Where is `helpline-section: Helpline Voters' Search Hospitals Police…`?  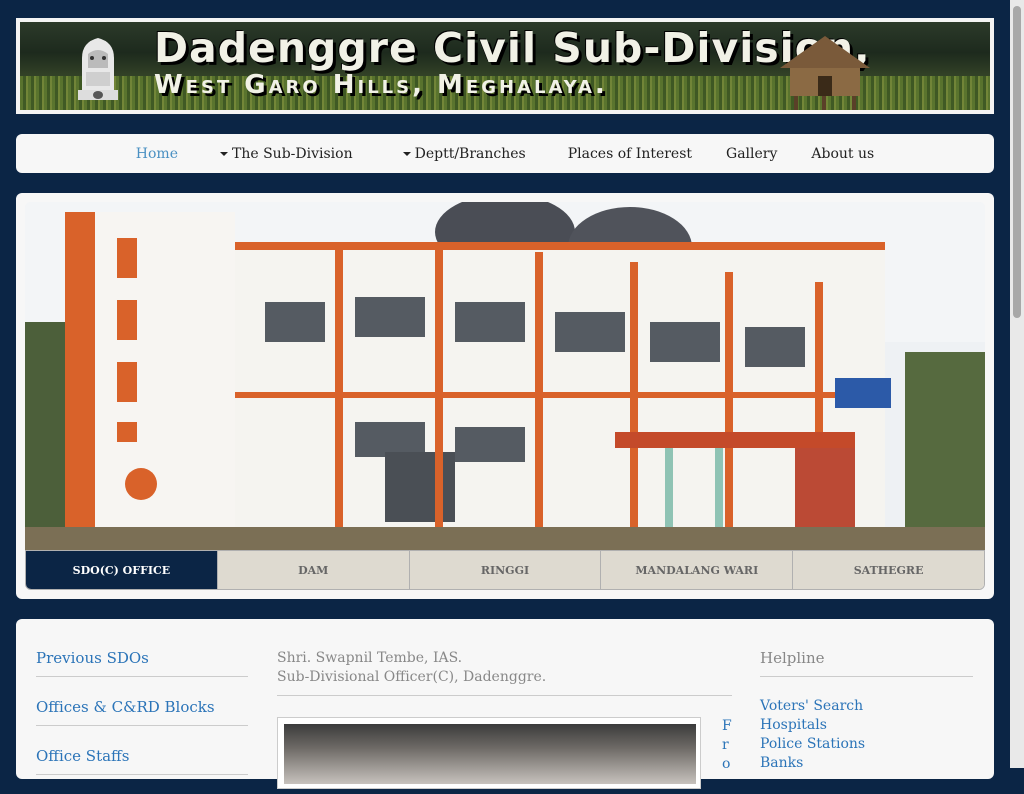
helpline-section: Helpline Voters' Search Hospitals Police… is located at coordinates (866, 711).